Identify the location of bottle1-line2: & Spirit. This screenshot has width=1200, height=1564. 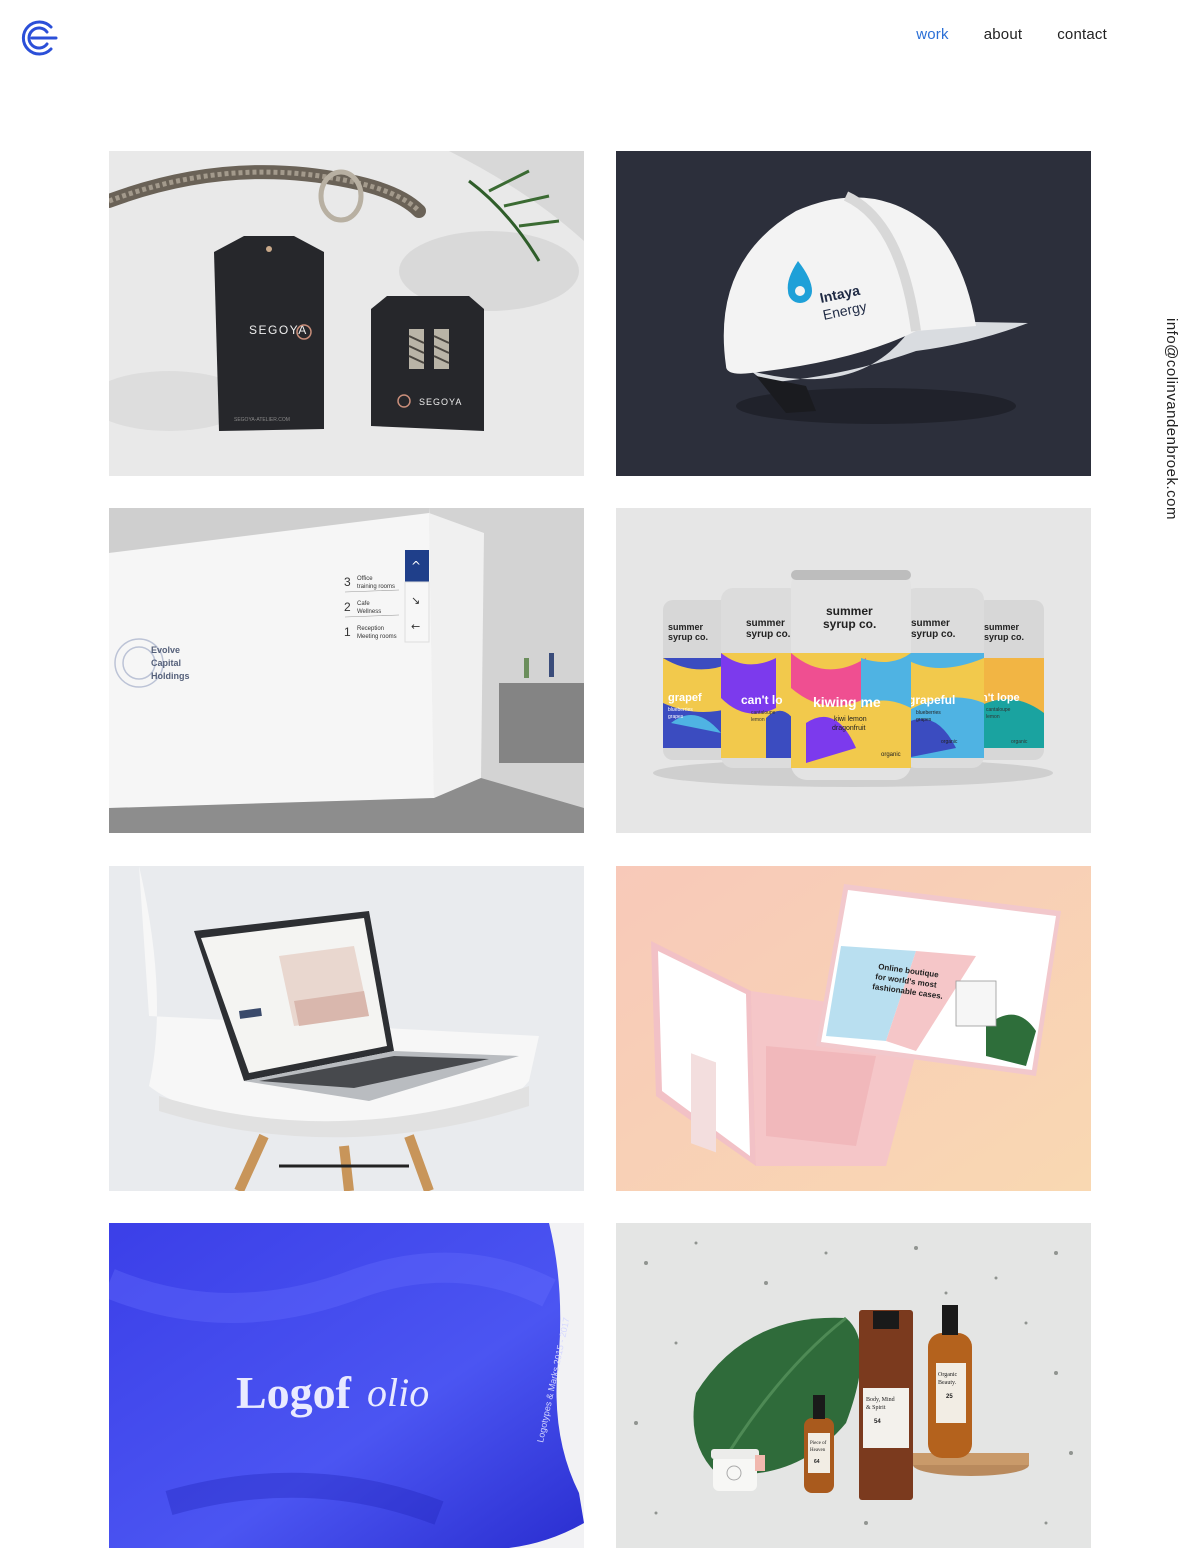
(876, 1408).